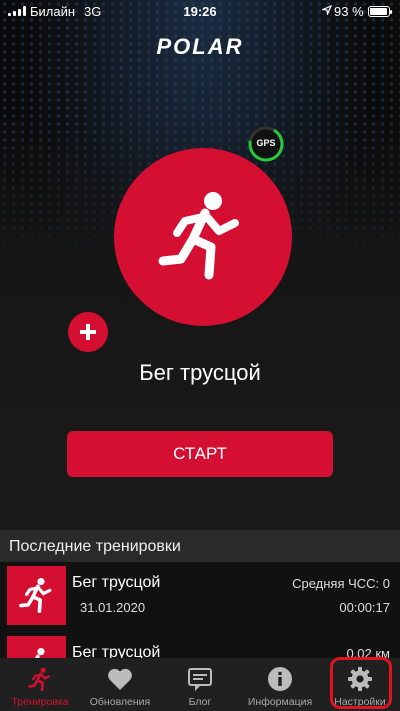 This screenshot has width=400, height=711. I want to click on tab-label: Блог, so click(200, 702).